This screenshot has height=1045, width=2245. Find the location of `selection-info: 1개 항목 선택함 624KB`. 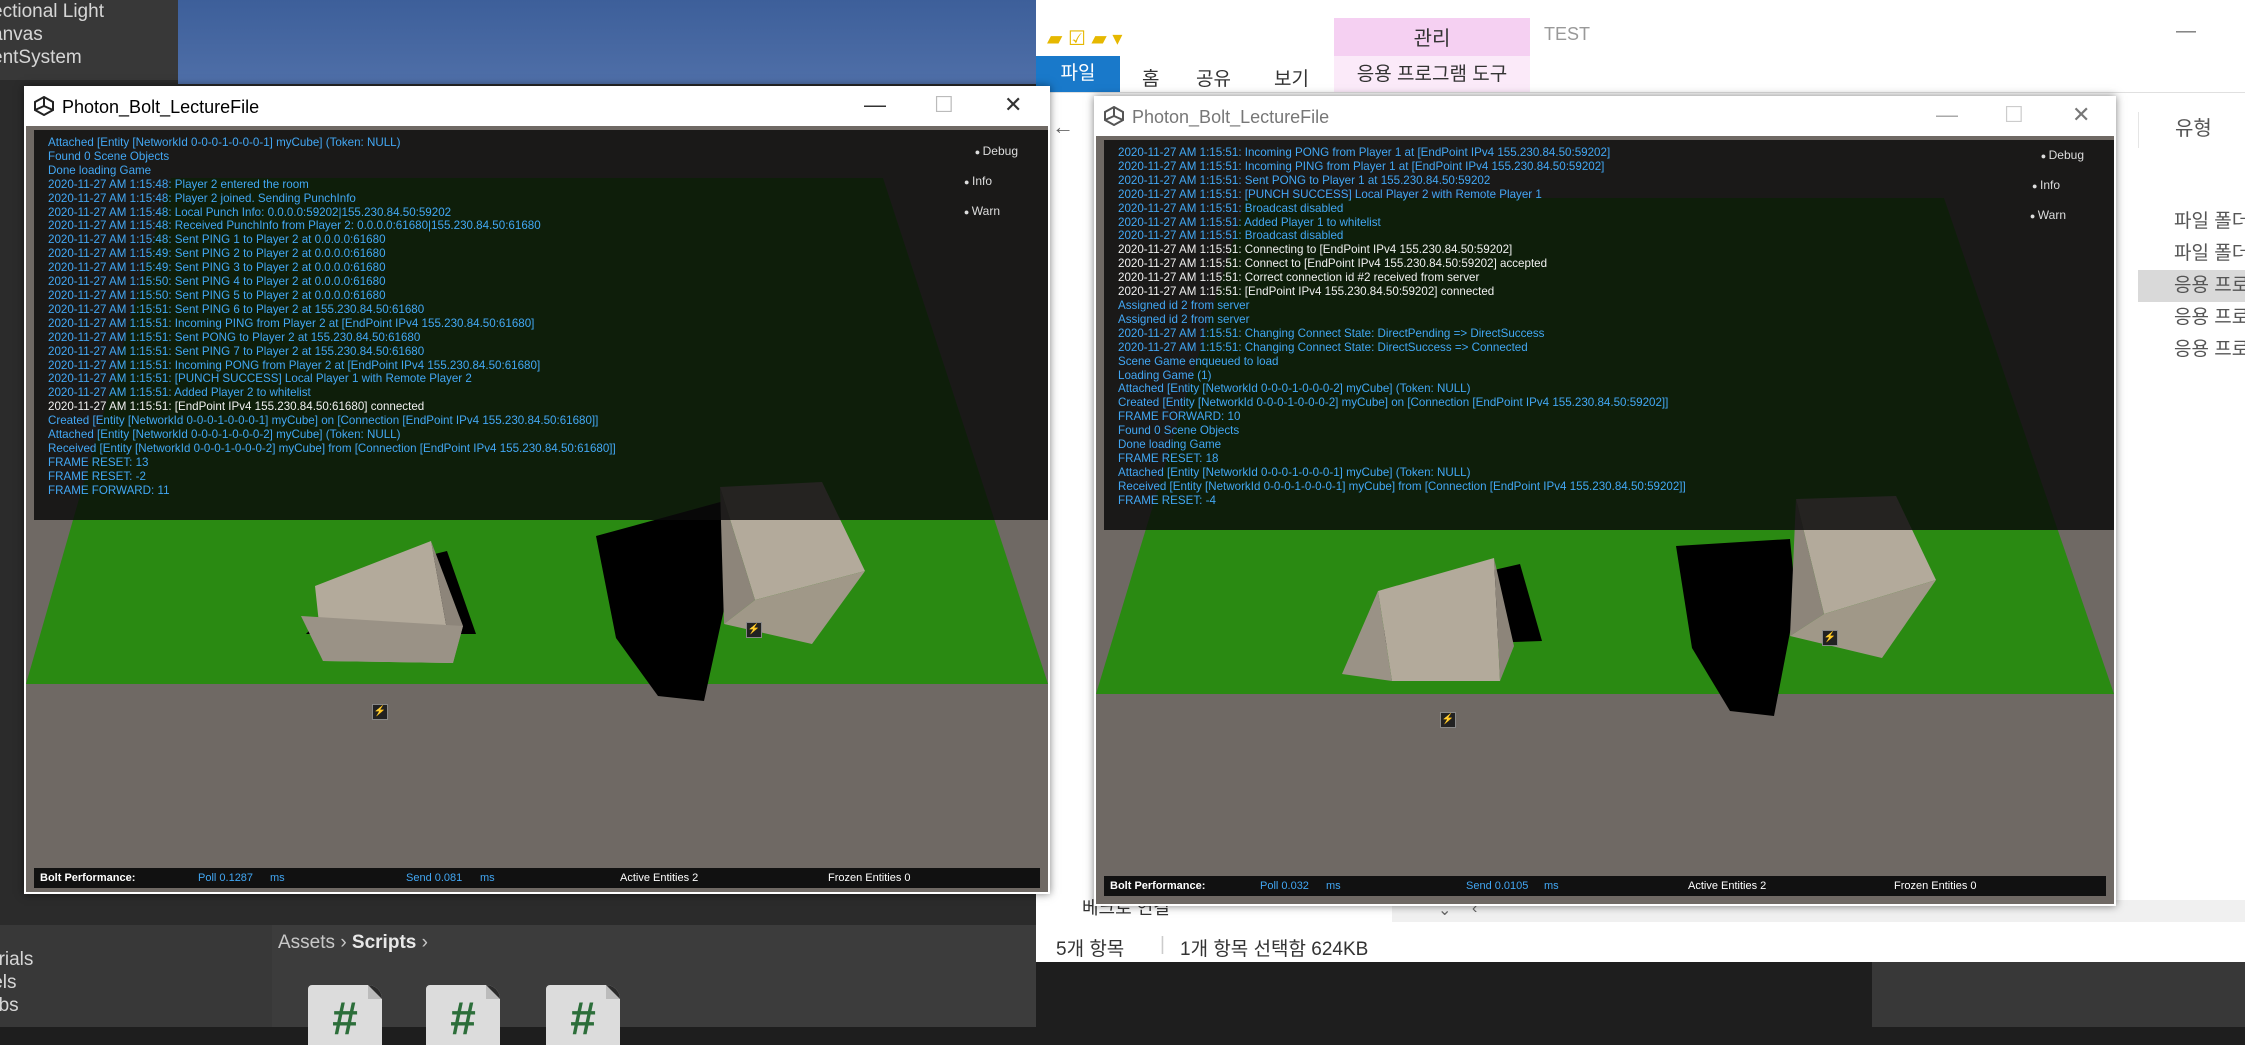

selection-info: 1개 항목 선택함 624KB is located at coordinates (1274, 949).